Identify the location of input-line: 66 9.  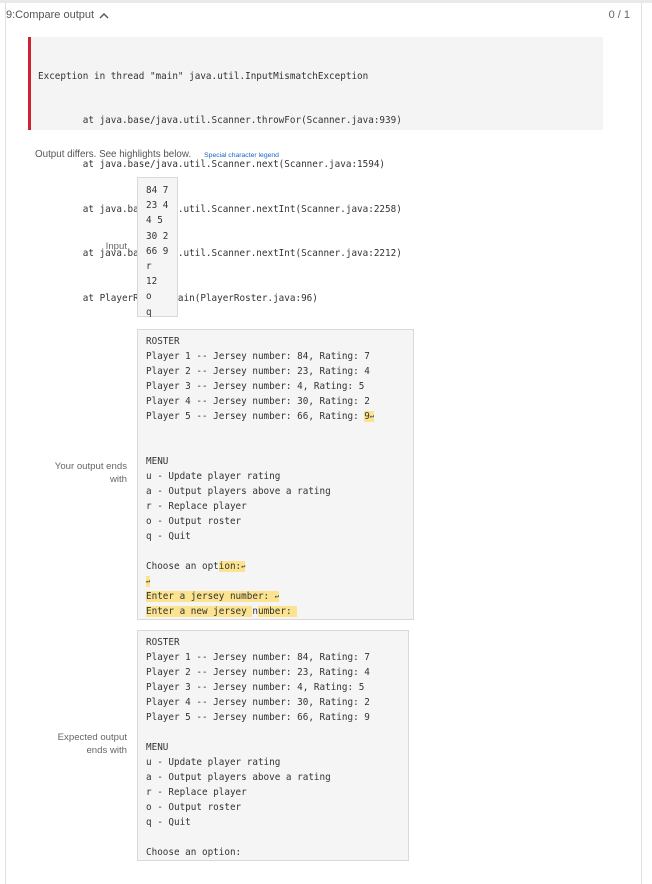
(157, 251).